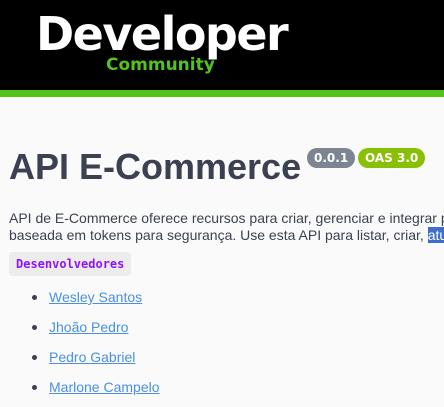 Image resolution: width=444 pixels, height=407 pixels. Describe the element at coordinates (331, 158) in the screenshot. I see `version-badge: 0.0.1` at that location.